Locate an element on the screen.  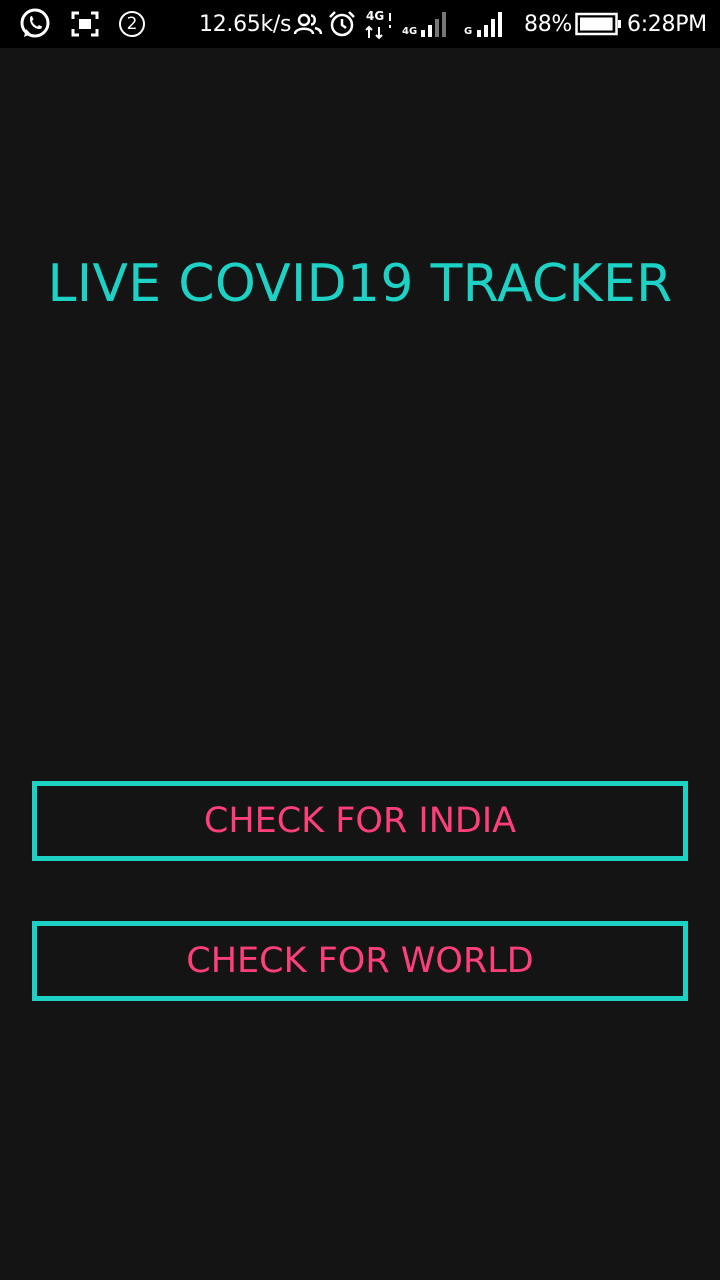
people-icon is located at coordinates (308, 24).